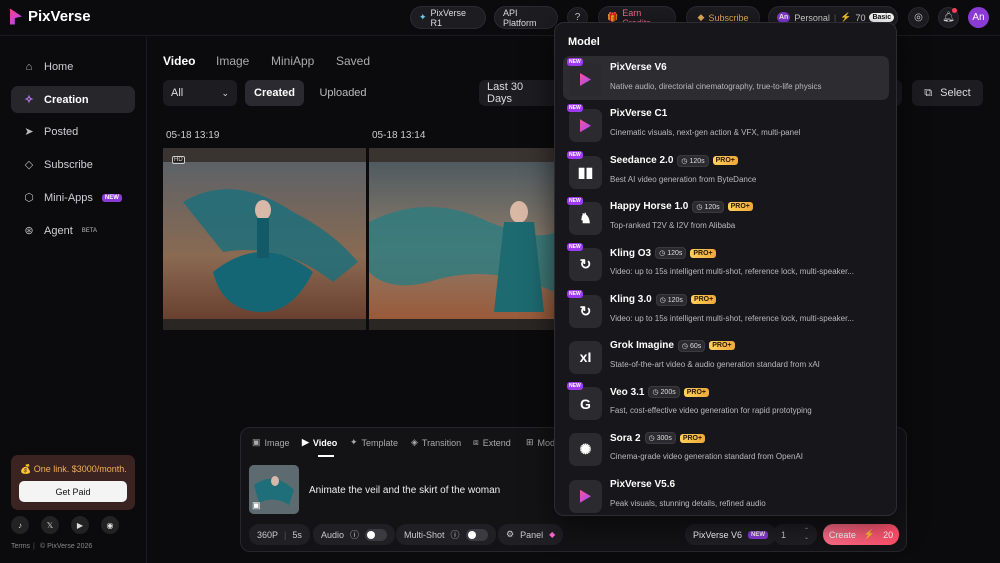 This screenshot has height=563, width=1000. What do you see at coordinates (73, 230) in the screenshot?
I see `sidebar-item-agent: ⊛ Agent BETA` at bounding box center [73, 230].